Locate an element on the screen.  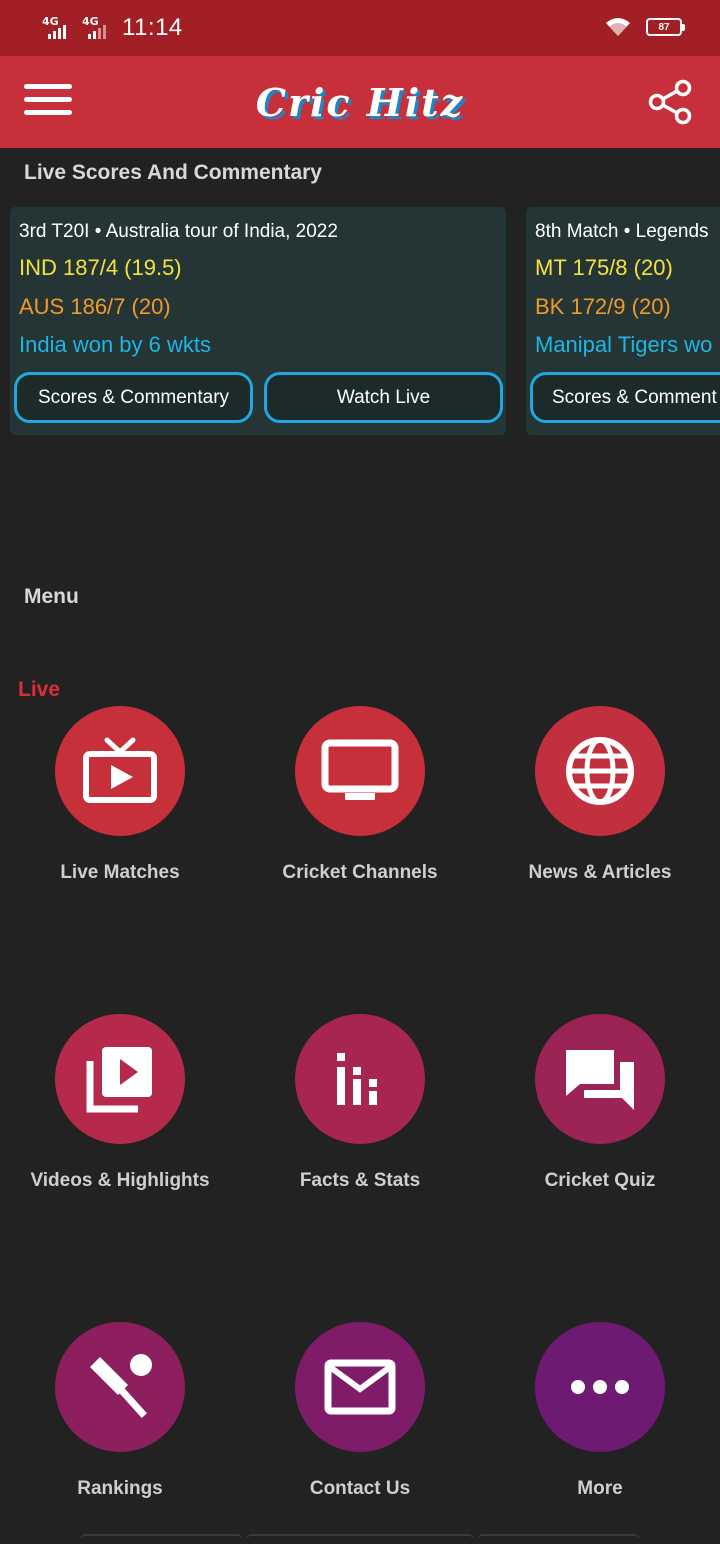
team1-score: MT 175/8 (20) is located at coordinates (604, 267).